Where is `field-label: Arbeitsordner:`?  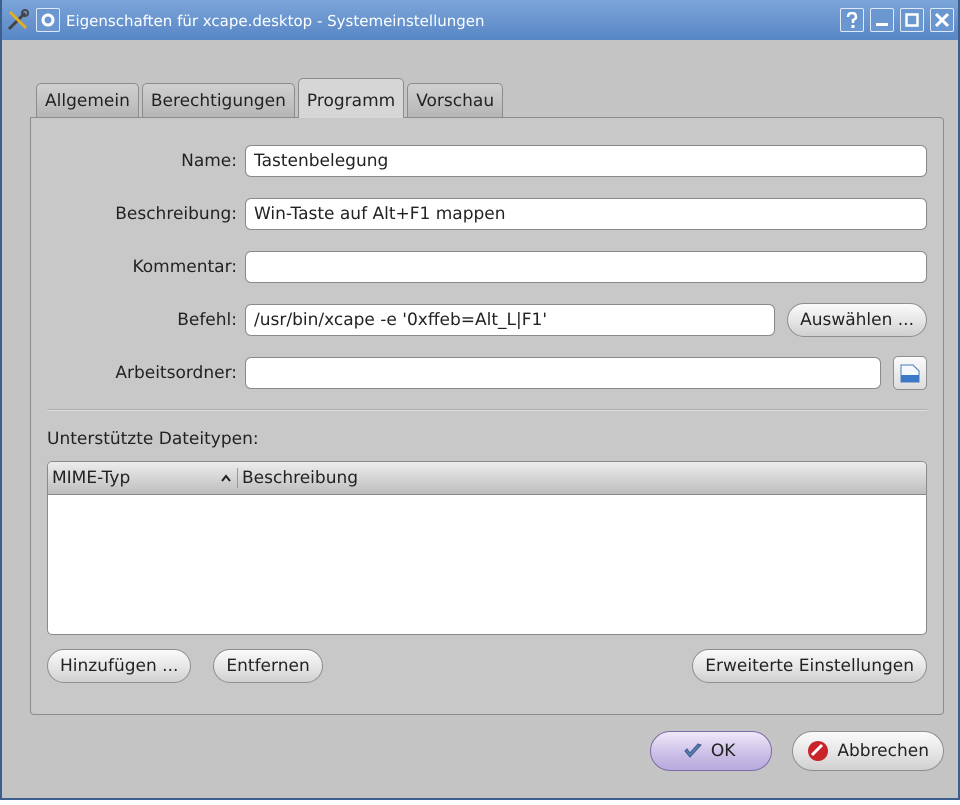 field-label: Arbeitsordner: is located at coordinates (175, 372).